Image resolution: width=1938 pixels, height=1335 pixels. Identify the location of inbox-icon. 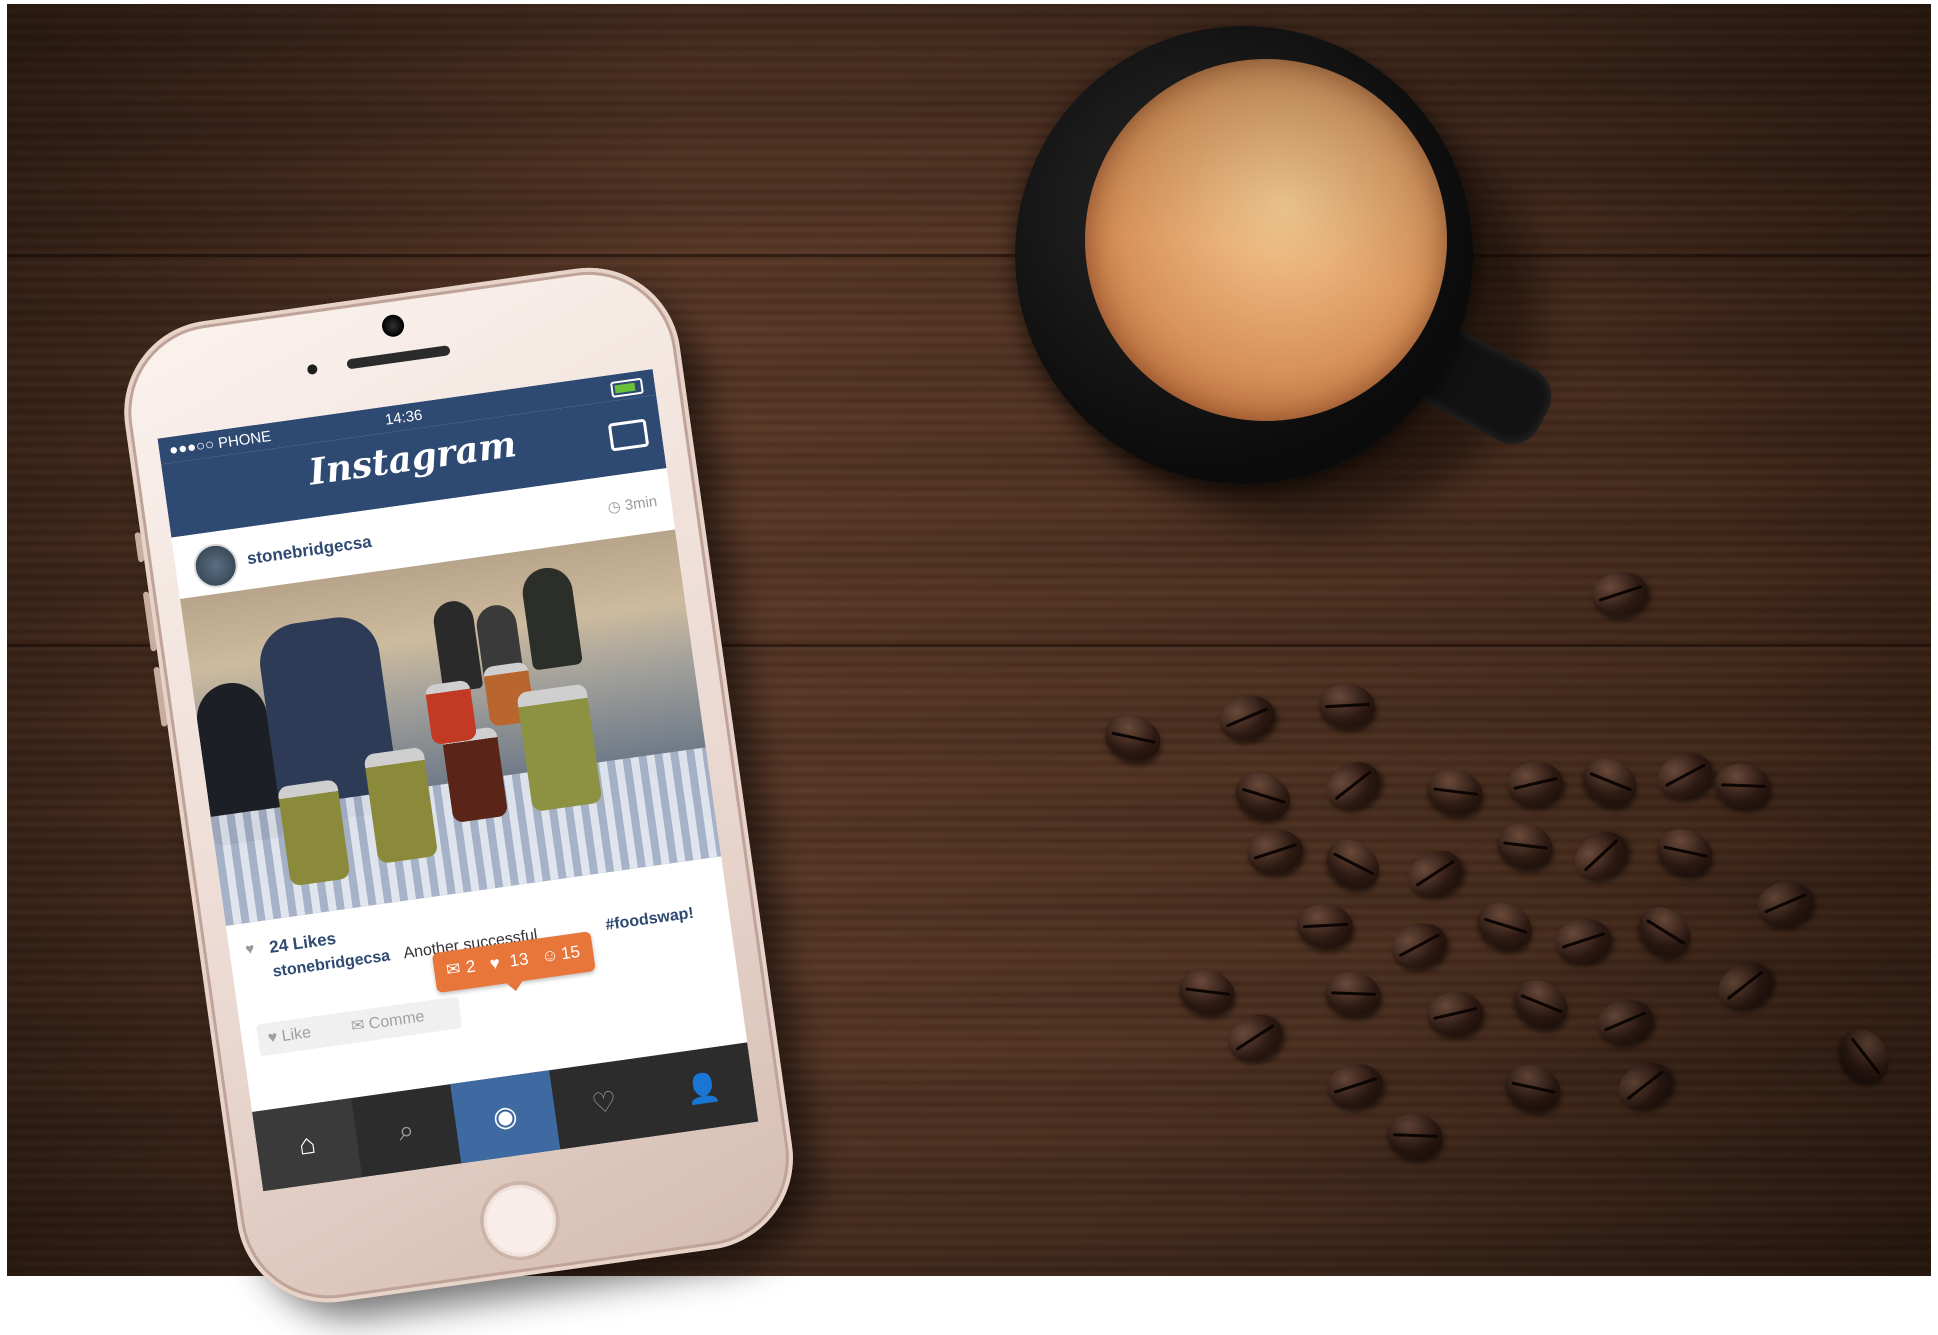
(628, 435).